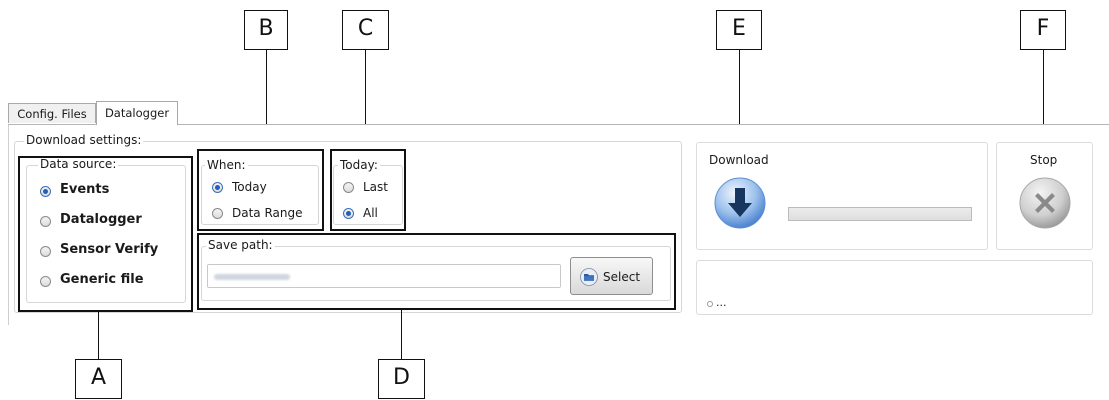 The image size is (1109, 400). I want to click on callout-label-f: F, so click(1043, 30).